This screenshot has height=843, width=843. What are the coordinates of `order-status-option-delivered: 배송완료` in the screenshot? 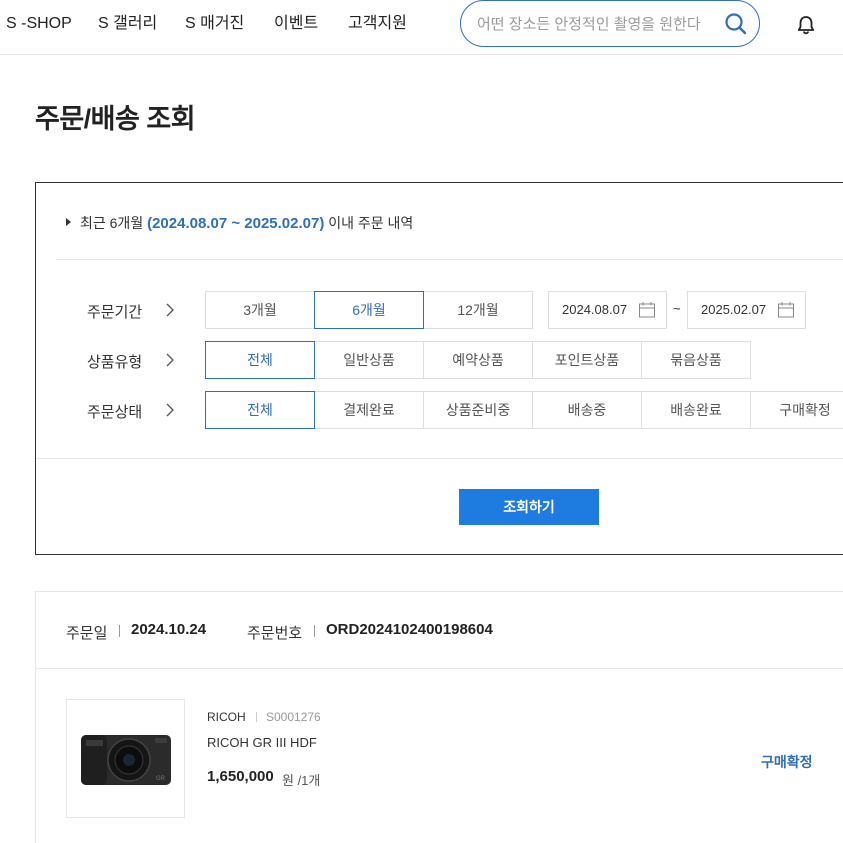 It's located at (696, 410).